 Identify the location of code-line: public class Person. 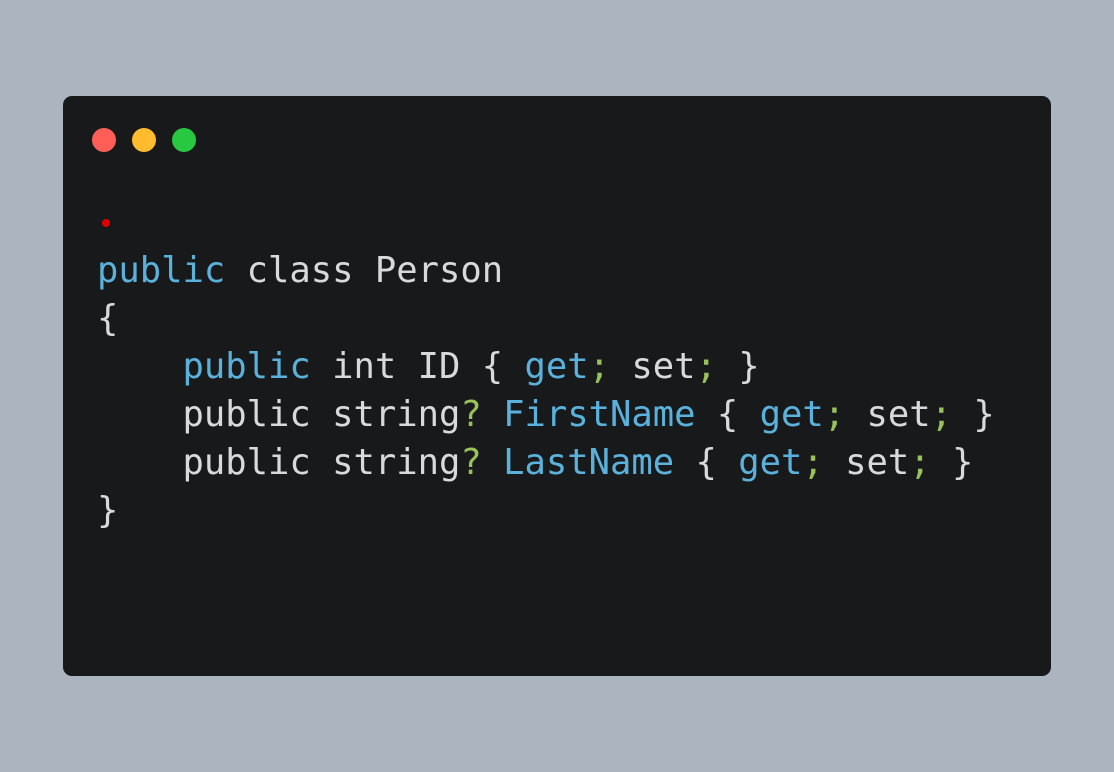
(546, 271).